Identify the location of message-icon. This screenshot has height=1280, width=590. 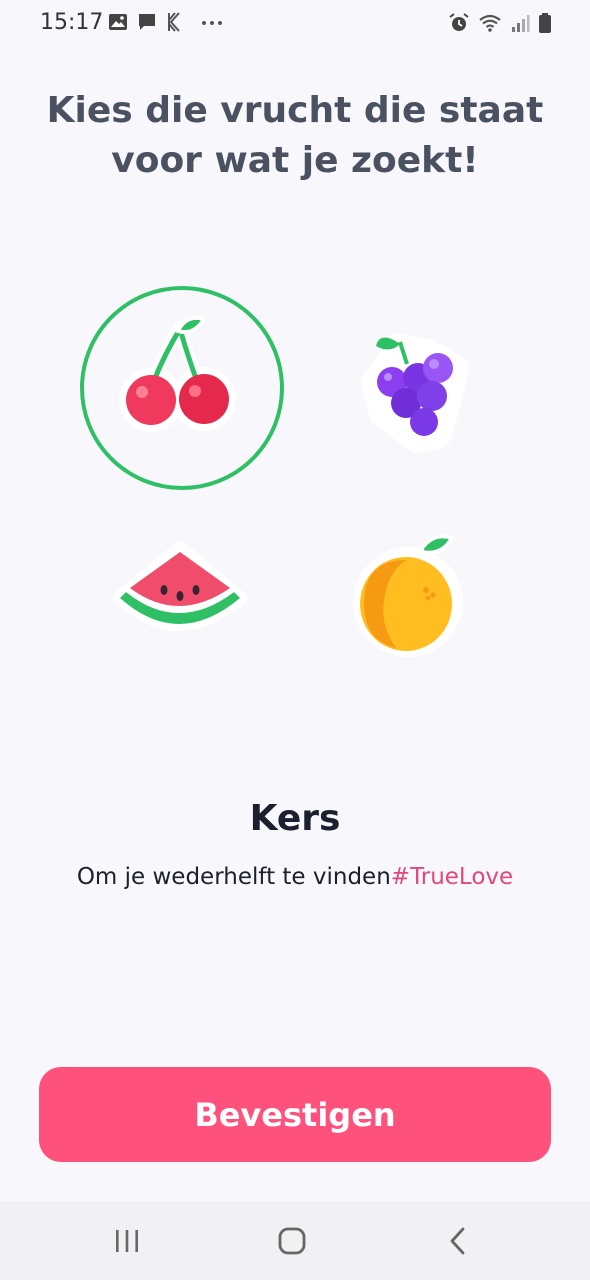
(147, 24).